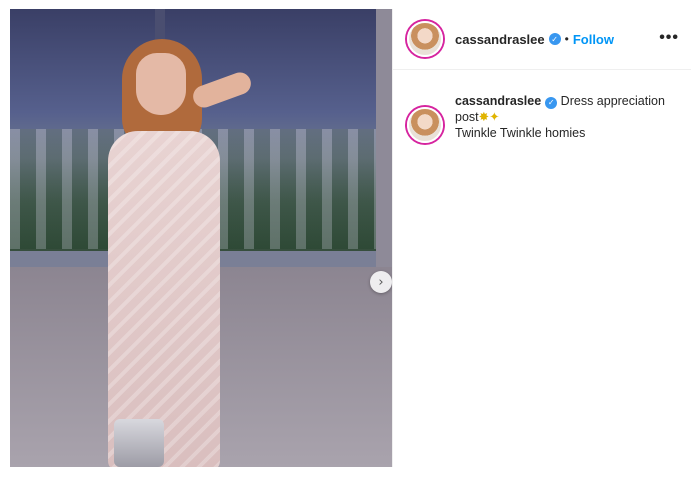  Describe the element at coordinates (612, 101) in the screenshot. I see `caption-line1: Dress appreciation` at that location.